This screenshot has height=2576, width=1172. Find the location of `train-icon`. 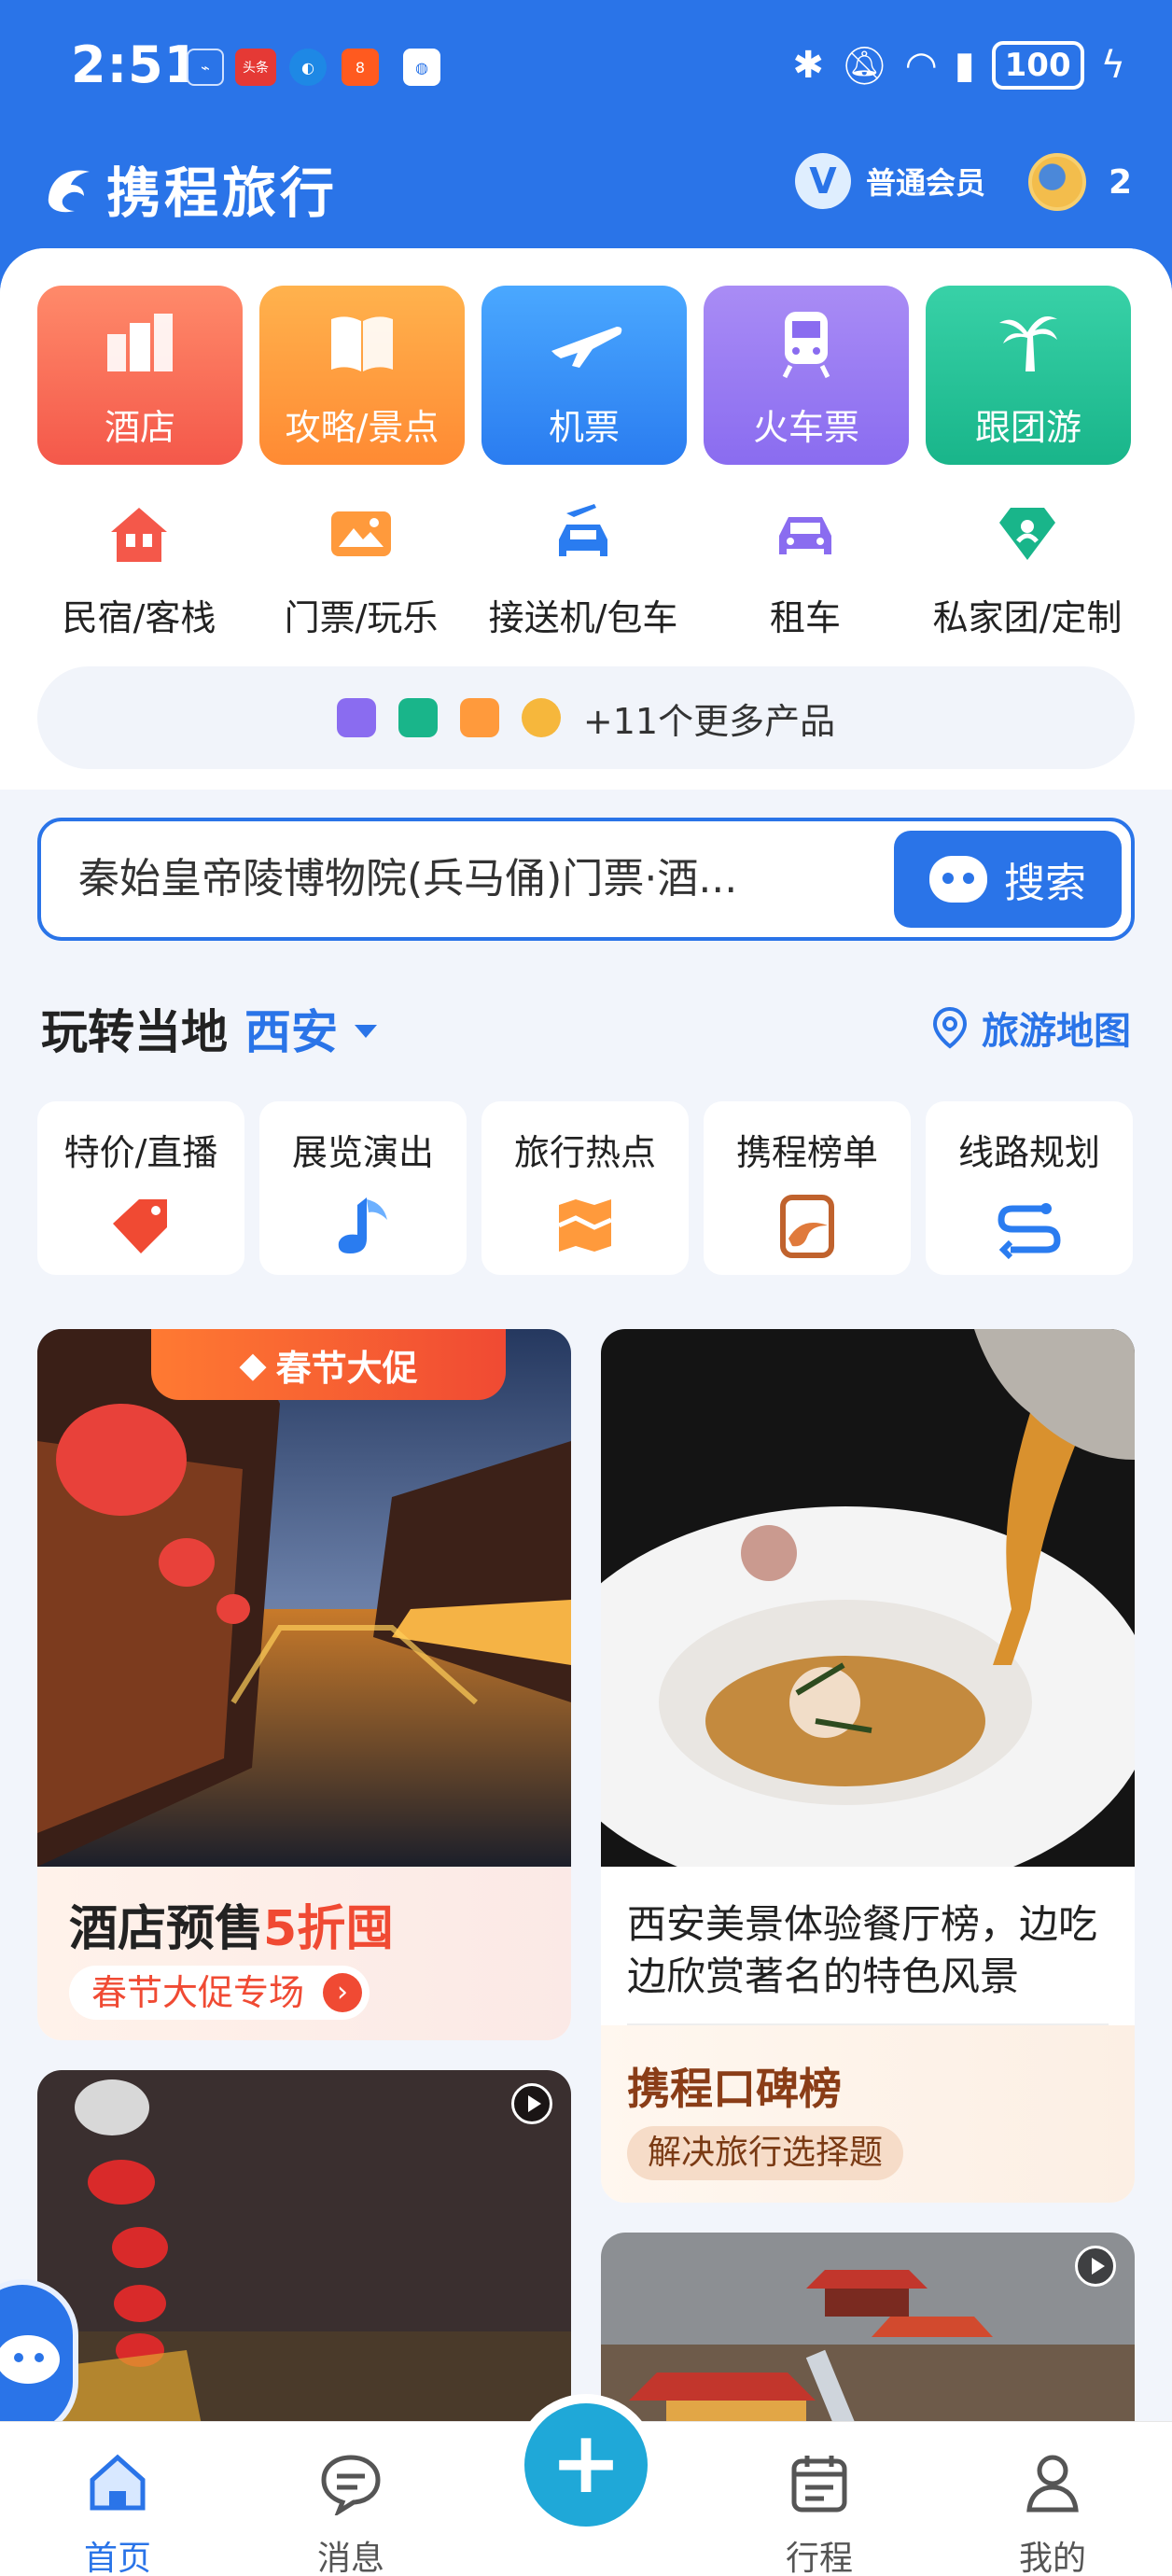

train-icon is located at coordinates (806, 345).